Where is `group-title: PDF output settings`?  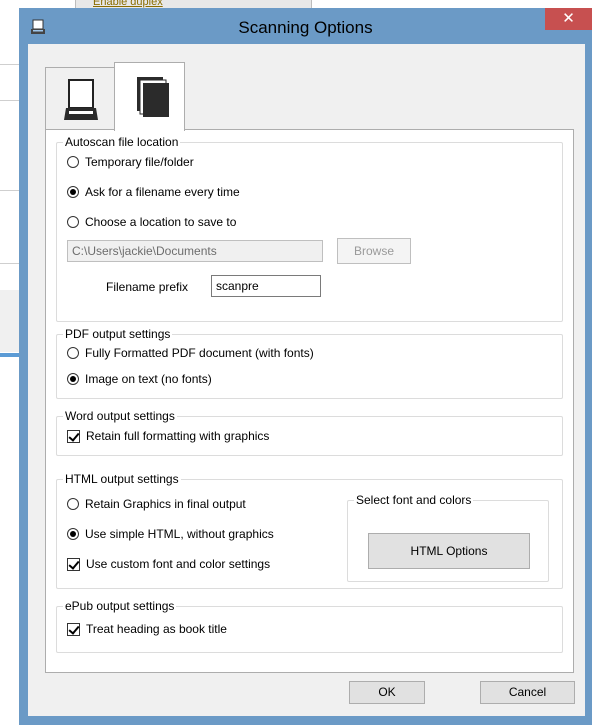 group-title: PDF output settings is located at coordinates (118, 334).